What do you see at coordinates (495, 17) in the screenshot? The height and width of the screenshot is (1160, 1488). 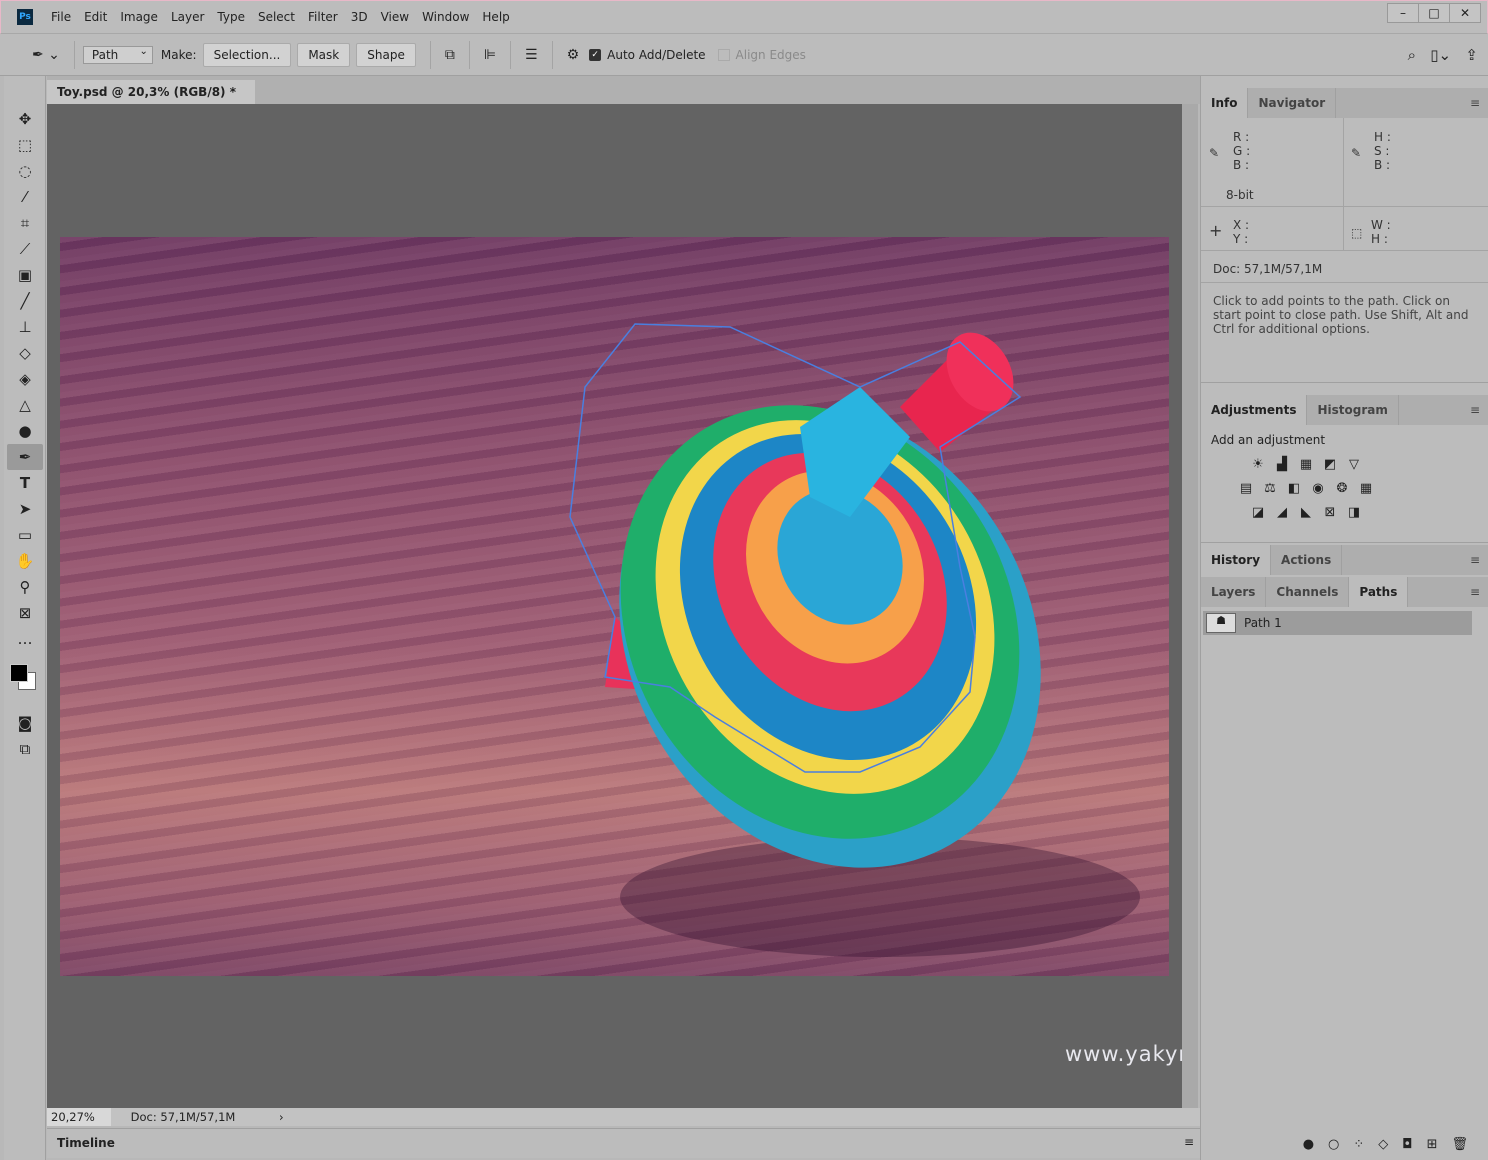 I see `menu-help: Help` at bounding box center [495, 17].